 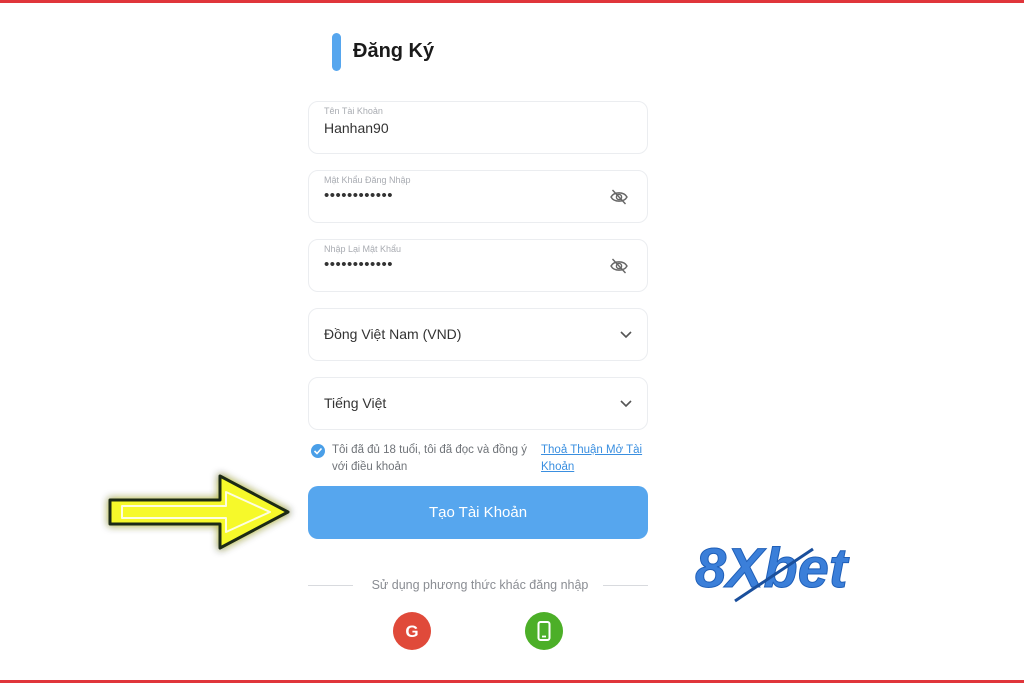 I want to click on username-field: Tên Tài Khoản Hanhan90, so click(x=478, y=127).